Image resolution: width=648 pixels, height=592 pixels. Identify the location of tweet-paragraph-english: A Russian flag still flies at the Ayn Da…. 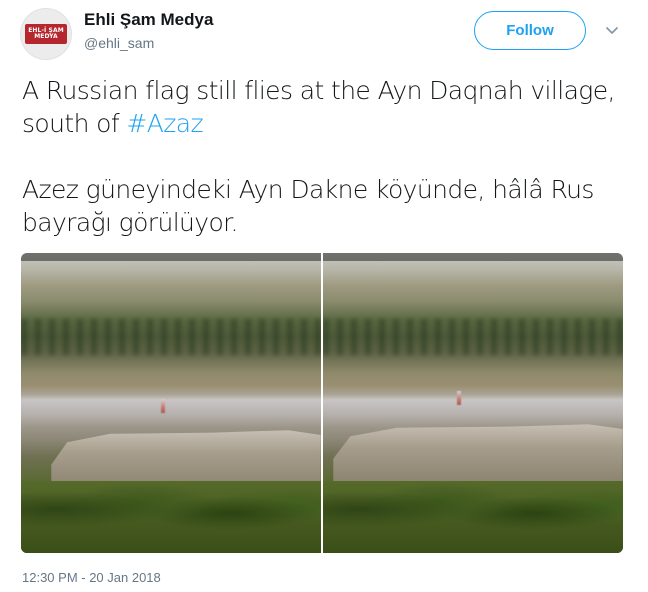
(322, 107).